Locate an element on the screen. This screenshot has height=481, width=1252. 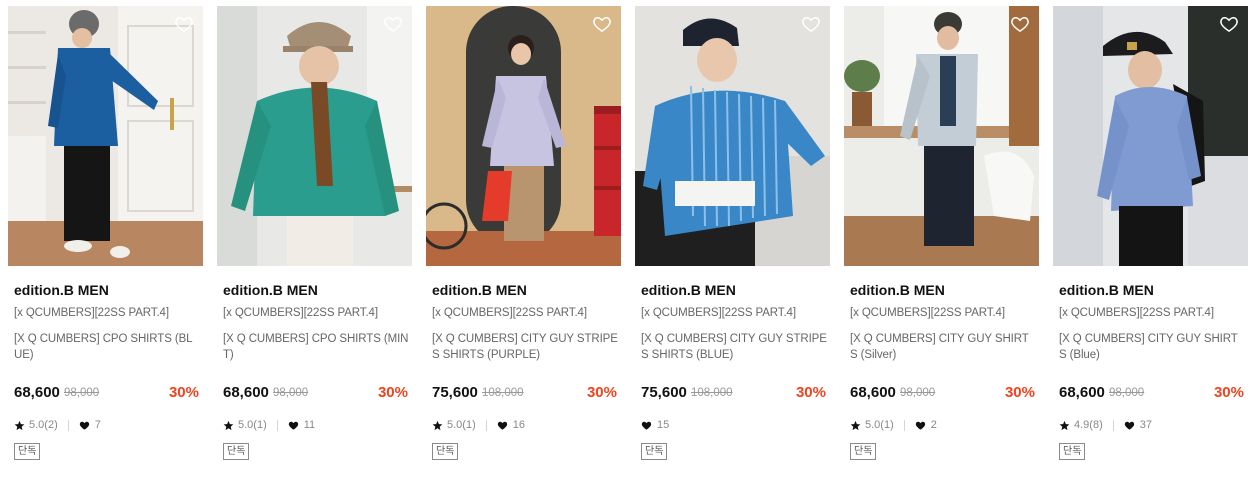
review-meta: 5.0(1) 2 is located at coordinates (893, 425).